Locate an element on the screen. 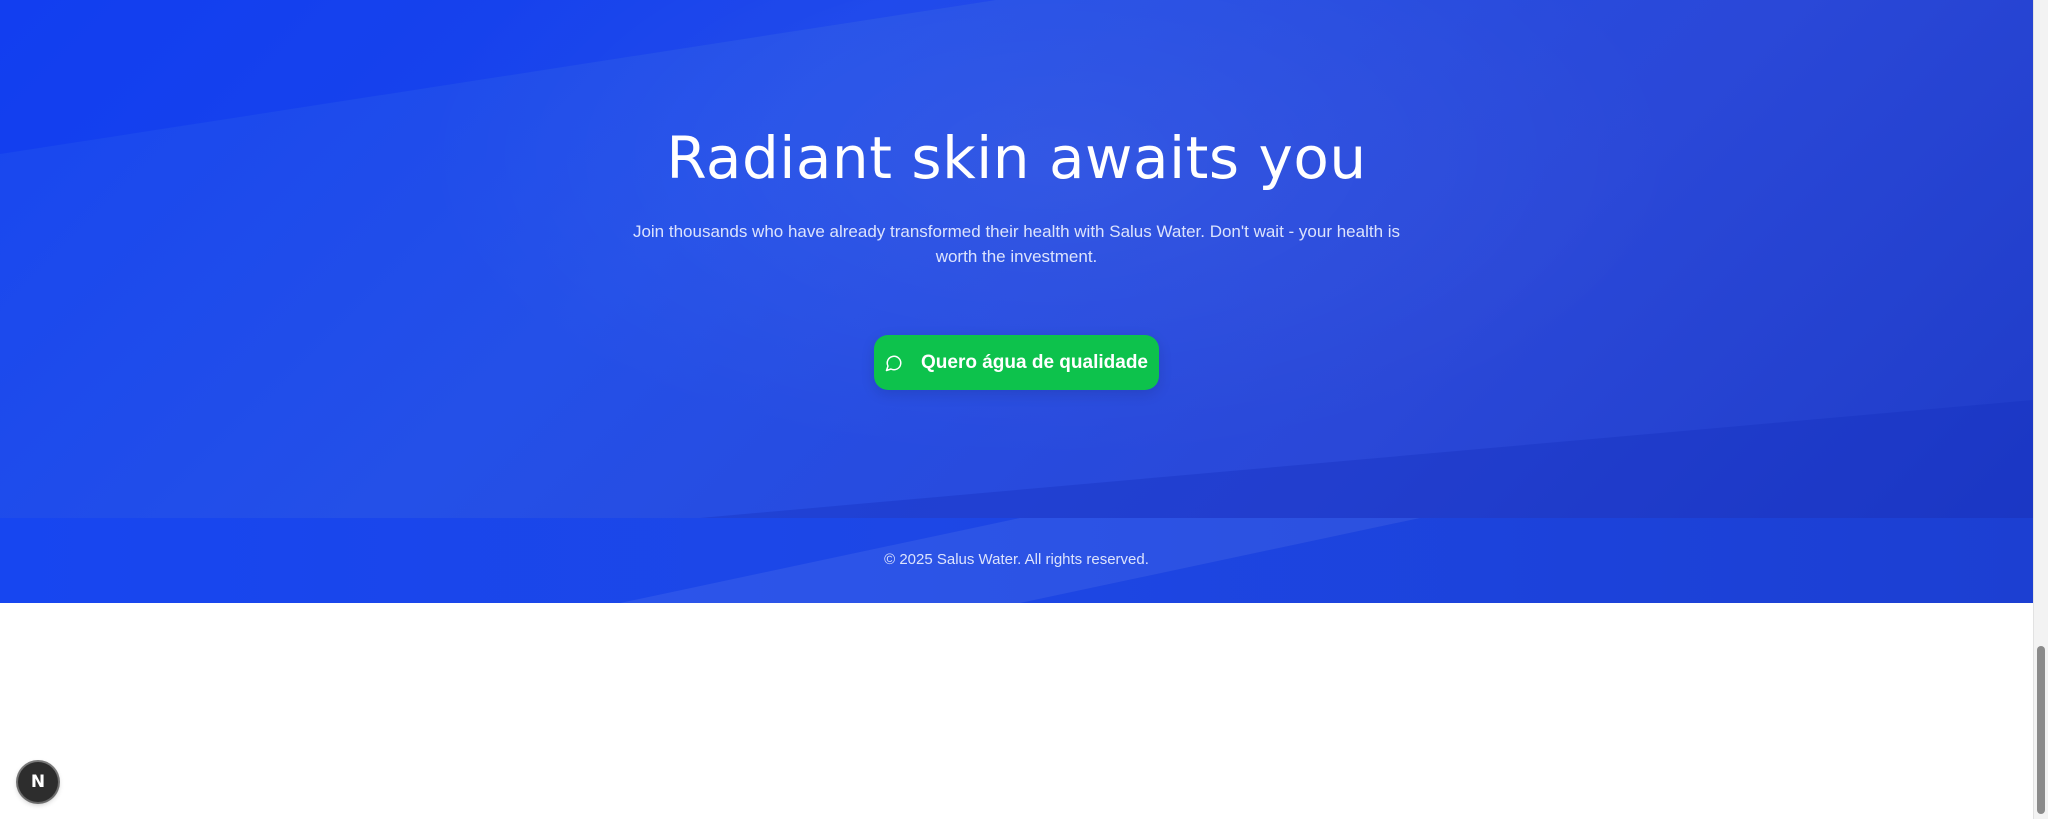 The image size is (2048, 819). nextjs-icon: N is located at coordinates (38, 782).